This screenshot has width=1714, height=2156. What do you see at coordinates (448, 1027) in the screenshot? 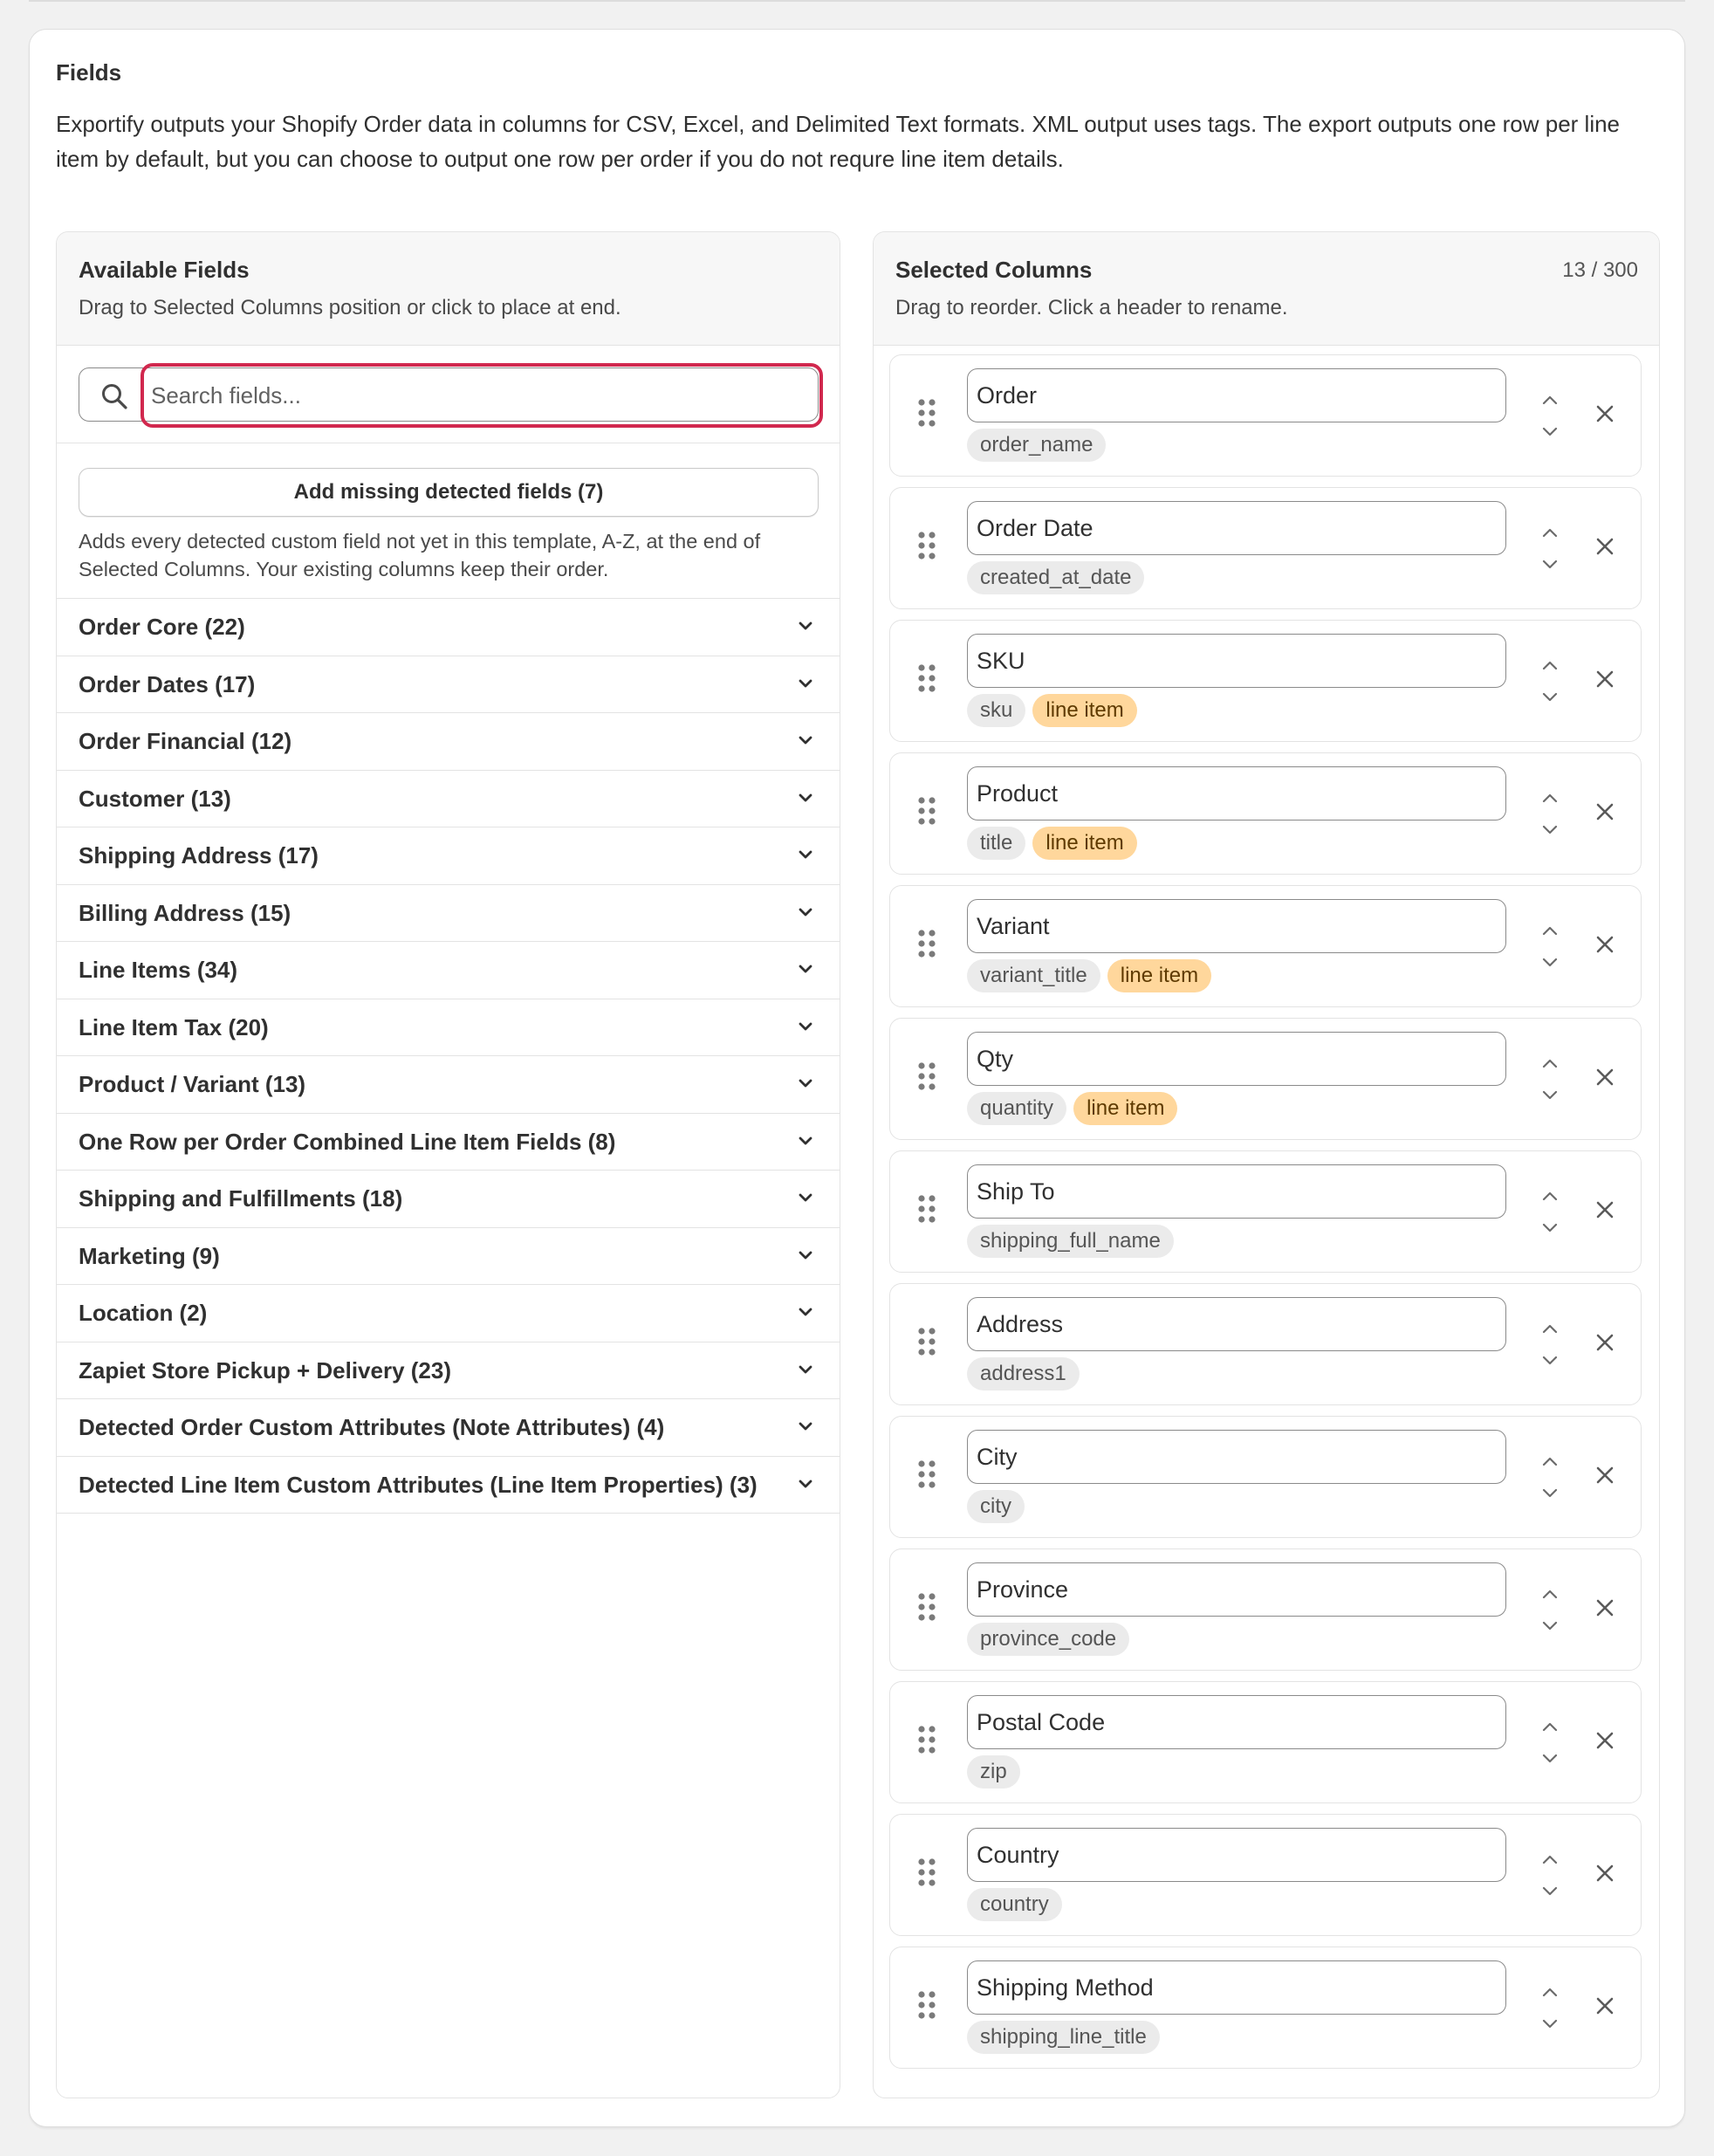
I see `category-row: Line Item Tax (20)` at bounding box center [448, 1027].